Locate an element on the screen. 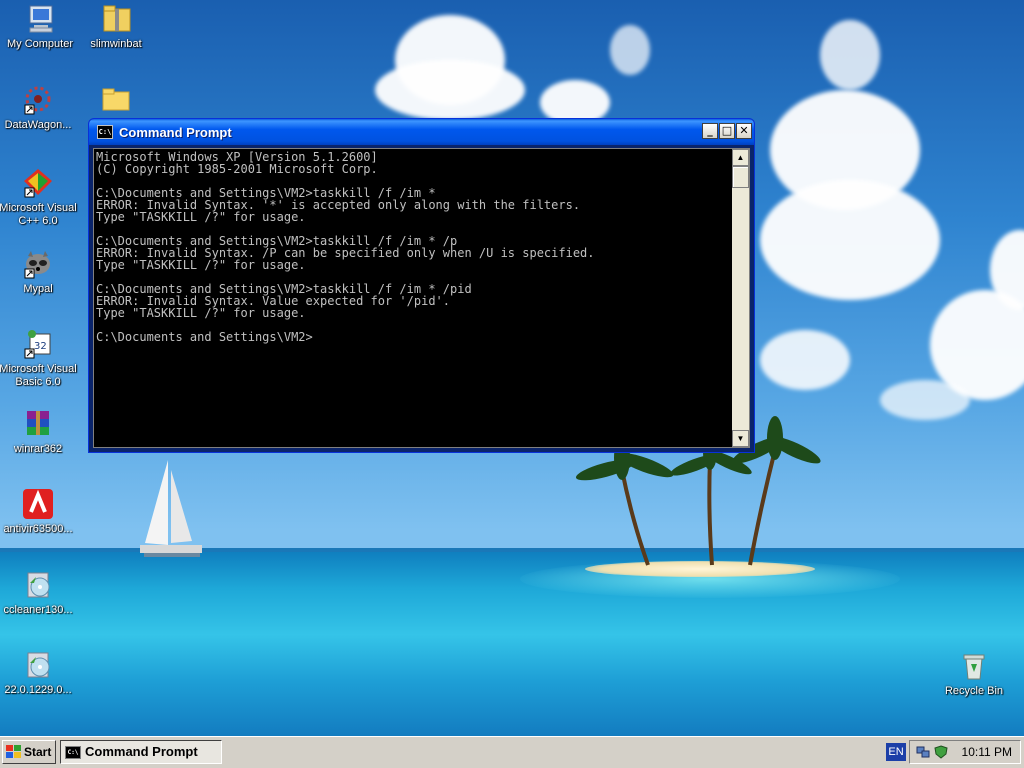 The image size is (1024, 768). desktop-icon-label: Microsoft Visual C++ 6.0 is located at coordinates (38, 214).